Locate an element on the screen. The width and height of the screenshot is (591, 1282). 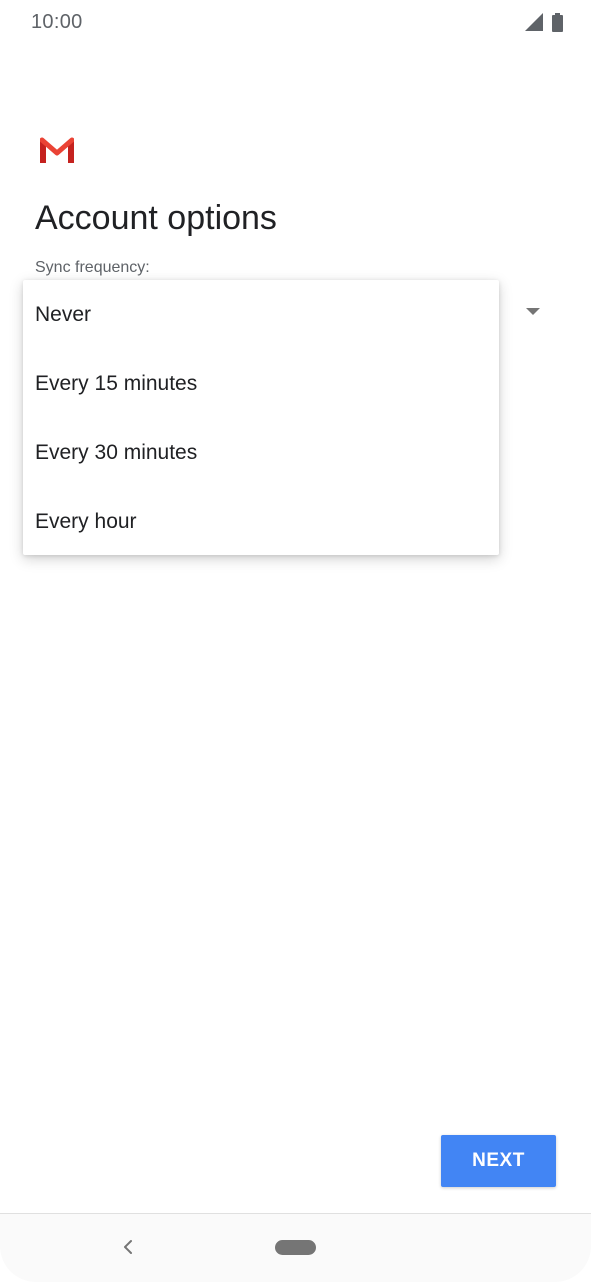
navigation-bar is located at coordinates (295, 1247).